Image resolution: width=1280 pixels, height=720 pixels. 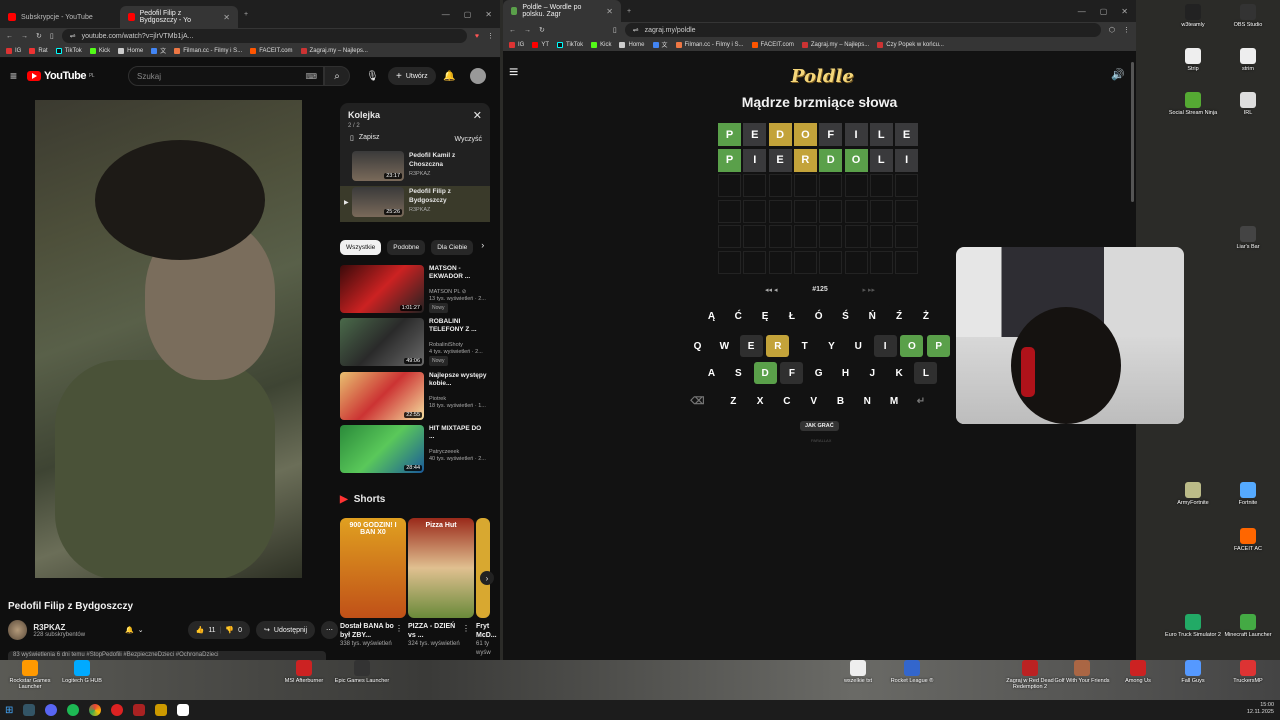 I want to click on keyboard-icon: ⌨, so click(x=311, y=76).